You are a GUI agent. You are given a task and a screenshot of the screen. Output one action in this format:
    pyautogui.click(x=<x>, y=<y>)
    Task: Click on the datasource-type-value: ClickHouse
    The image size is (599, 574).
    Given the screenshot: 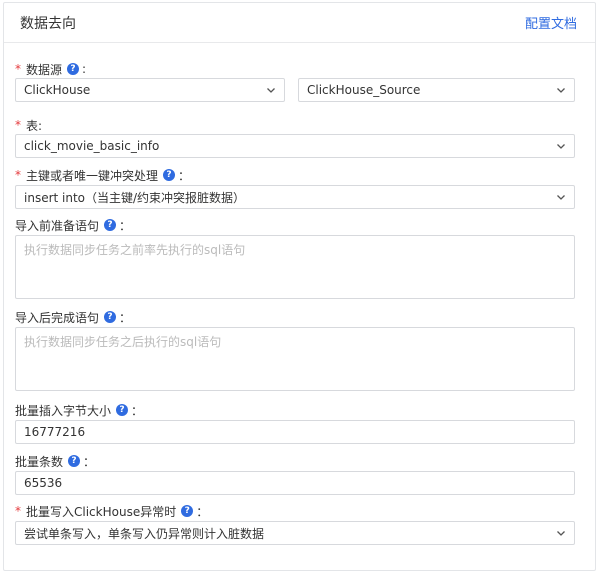 What is the action you would take?
    pyautogui.click(x=57, y=90)
    